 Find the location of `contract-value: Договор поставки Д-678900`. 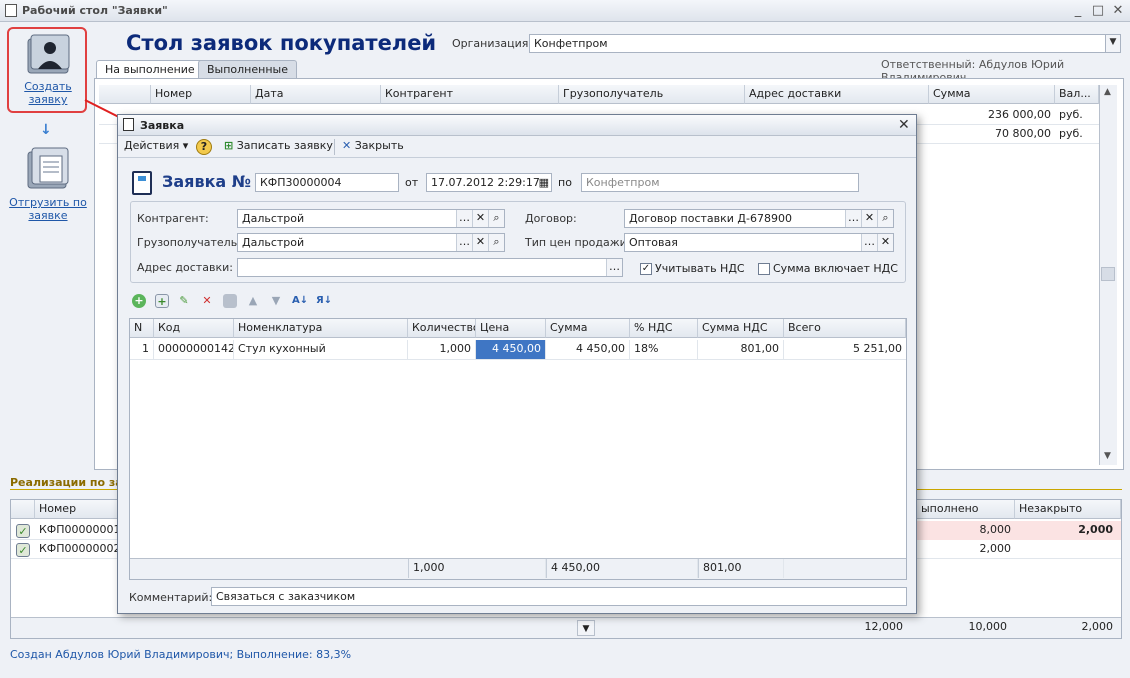

contract-value: Договор поставки Д-678900 is located at coordinates (710, 218).